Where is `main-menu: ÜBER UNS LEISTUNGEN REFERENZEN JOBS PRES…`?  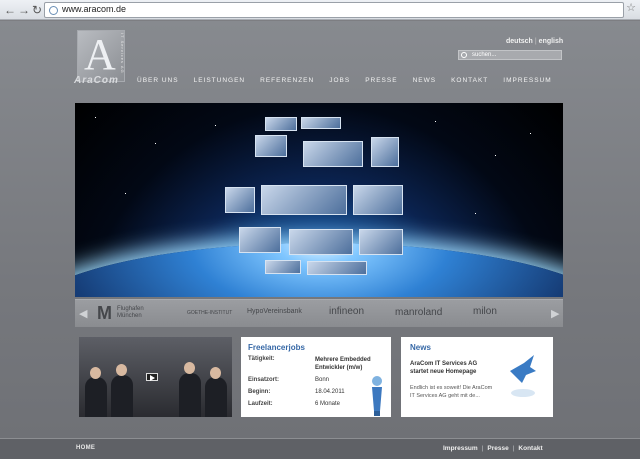
main-menu: ÜBER UNS LEISTUNGEN REFERENZEN JOBS PRES… is located at coordinates (344, 80).